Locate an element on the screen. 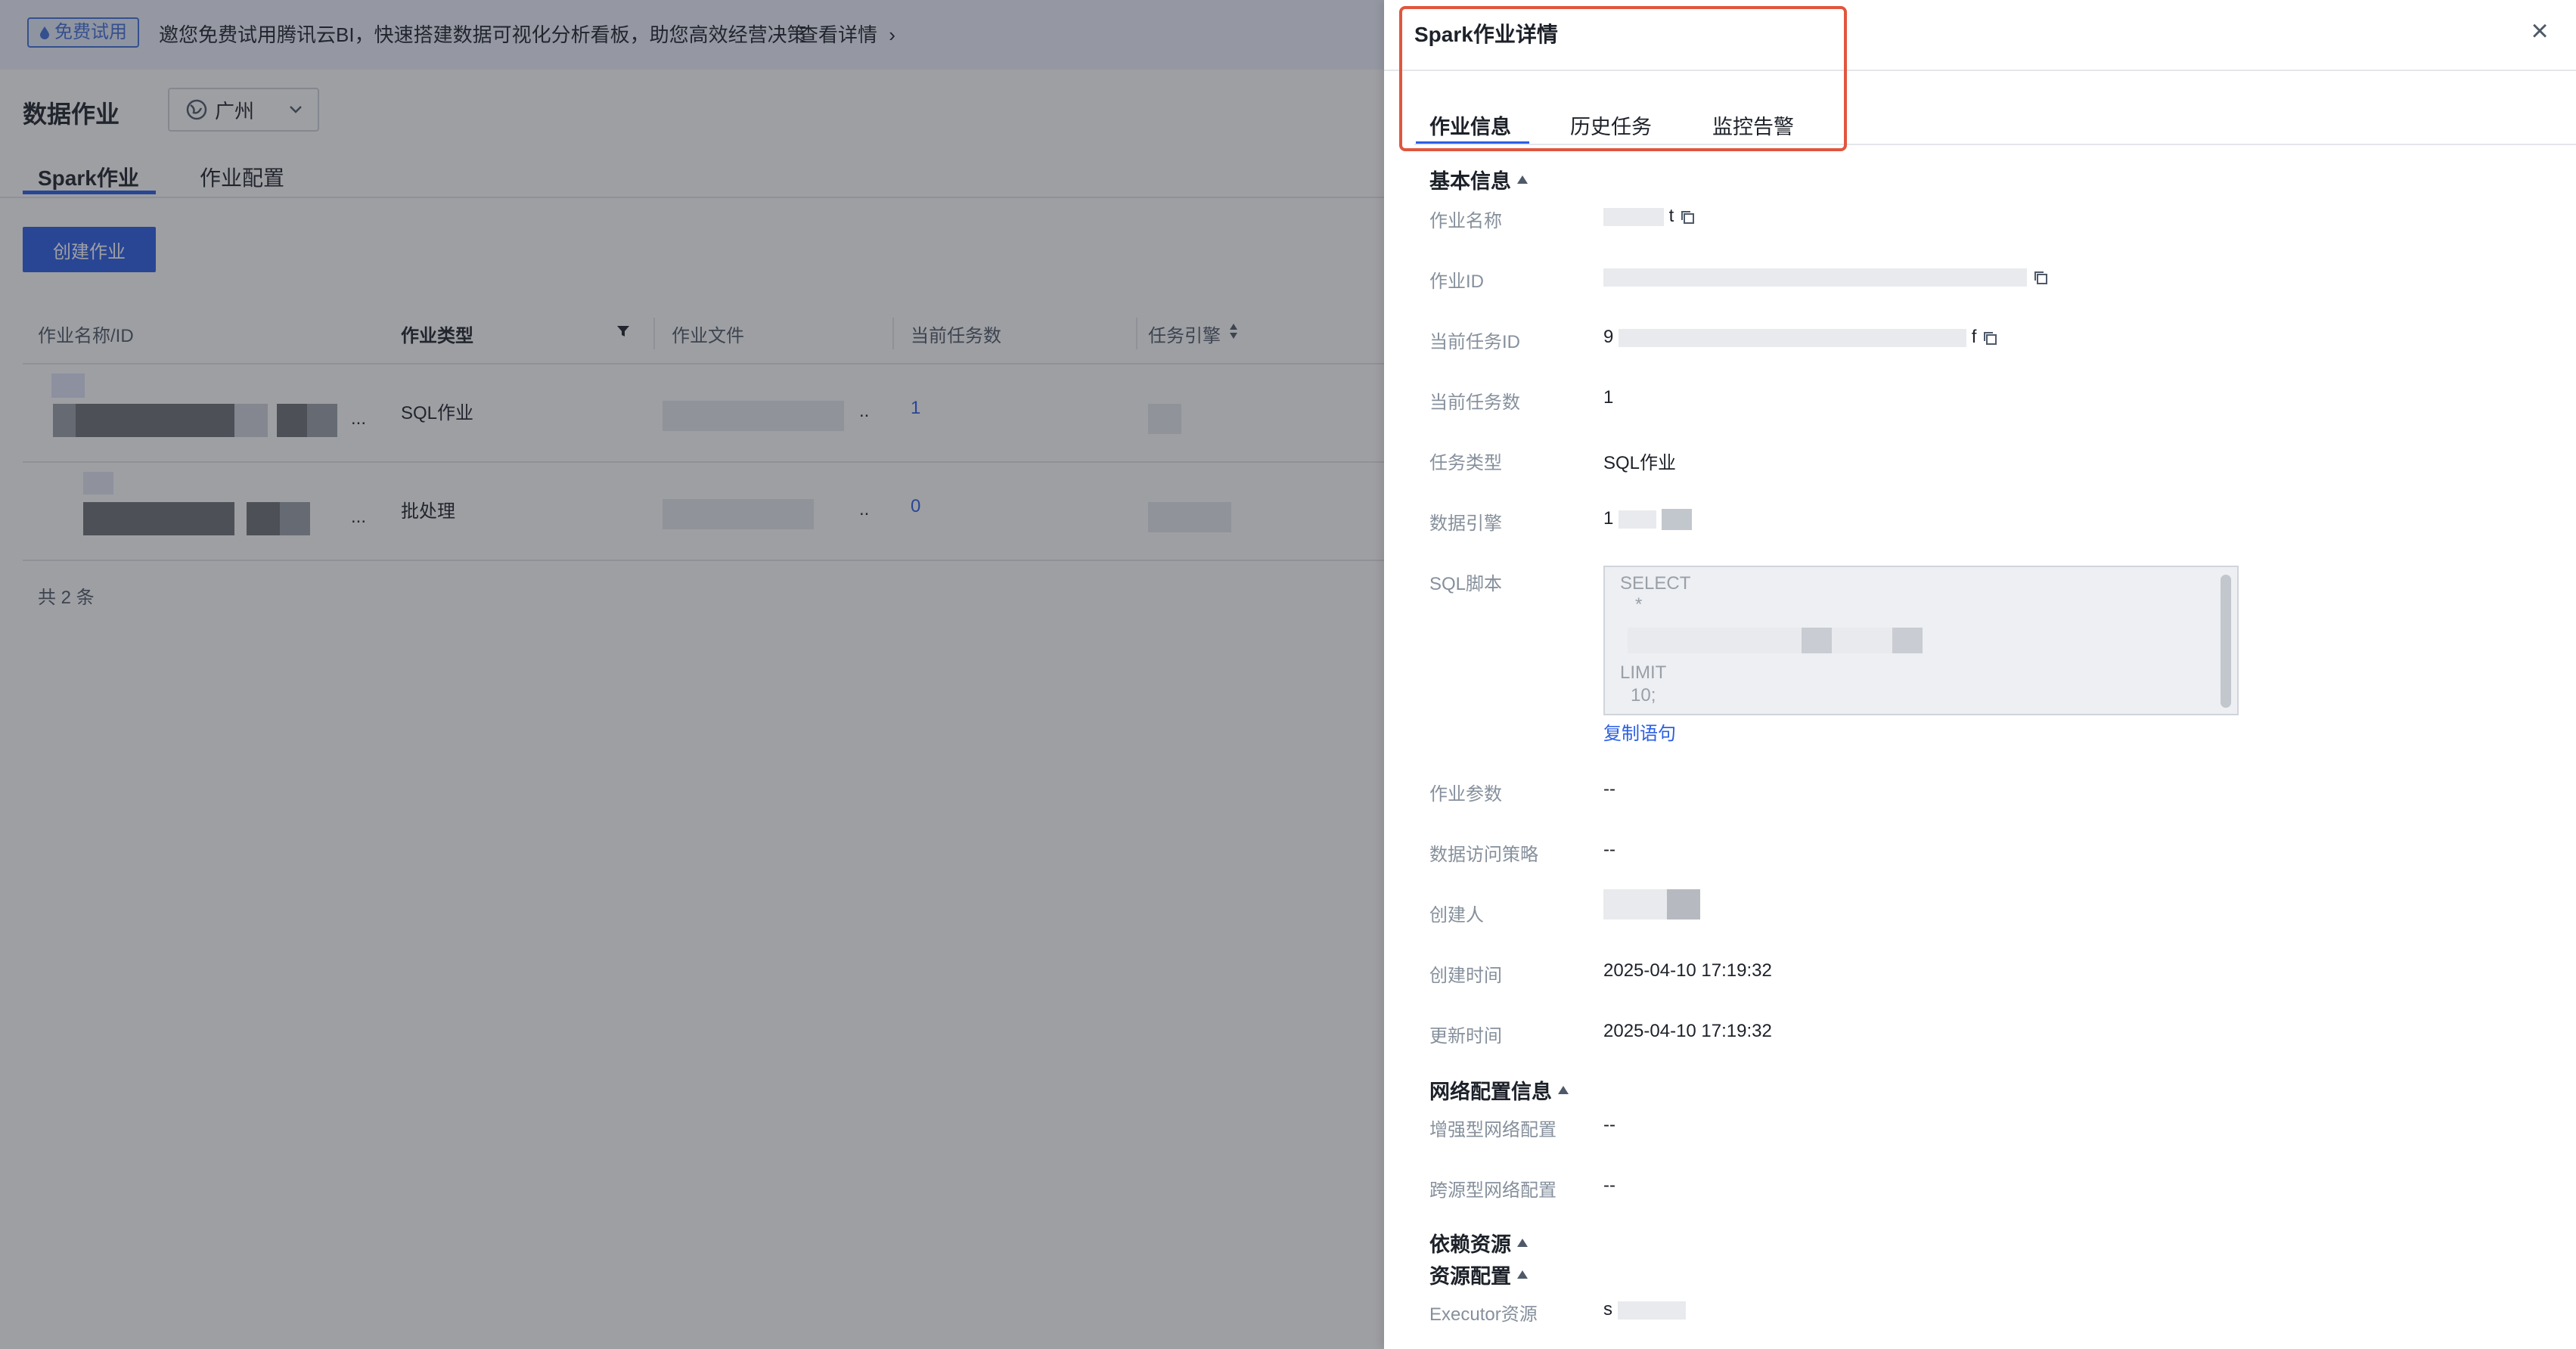 This screenshot has height=1349, width=2576. value-job-params: -- is located at coordinates (1609, 789).